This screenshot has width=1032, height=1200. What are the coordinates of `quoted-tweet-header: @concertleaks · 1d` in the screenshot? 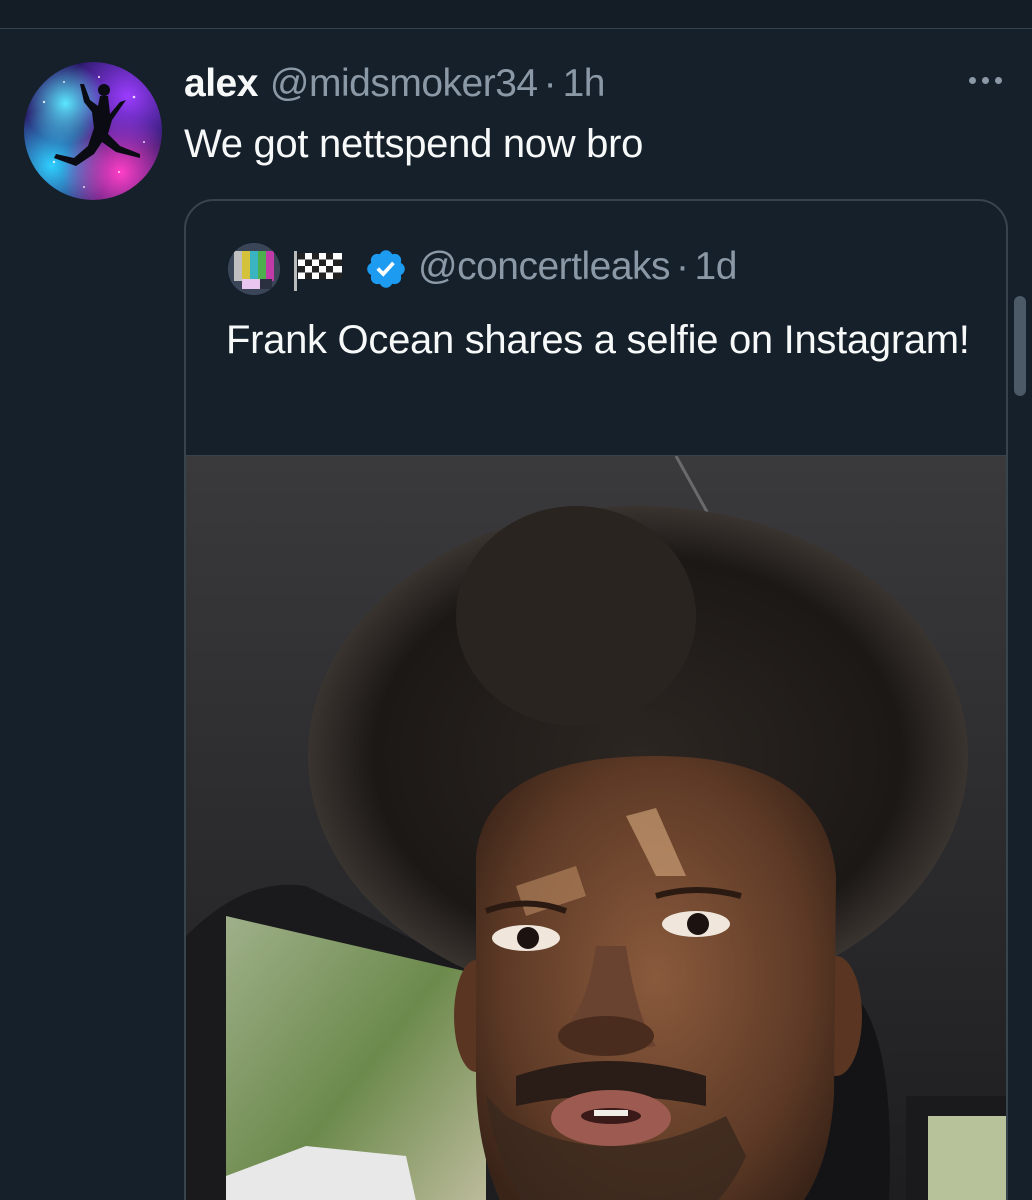 It's located at (577, 267).